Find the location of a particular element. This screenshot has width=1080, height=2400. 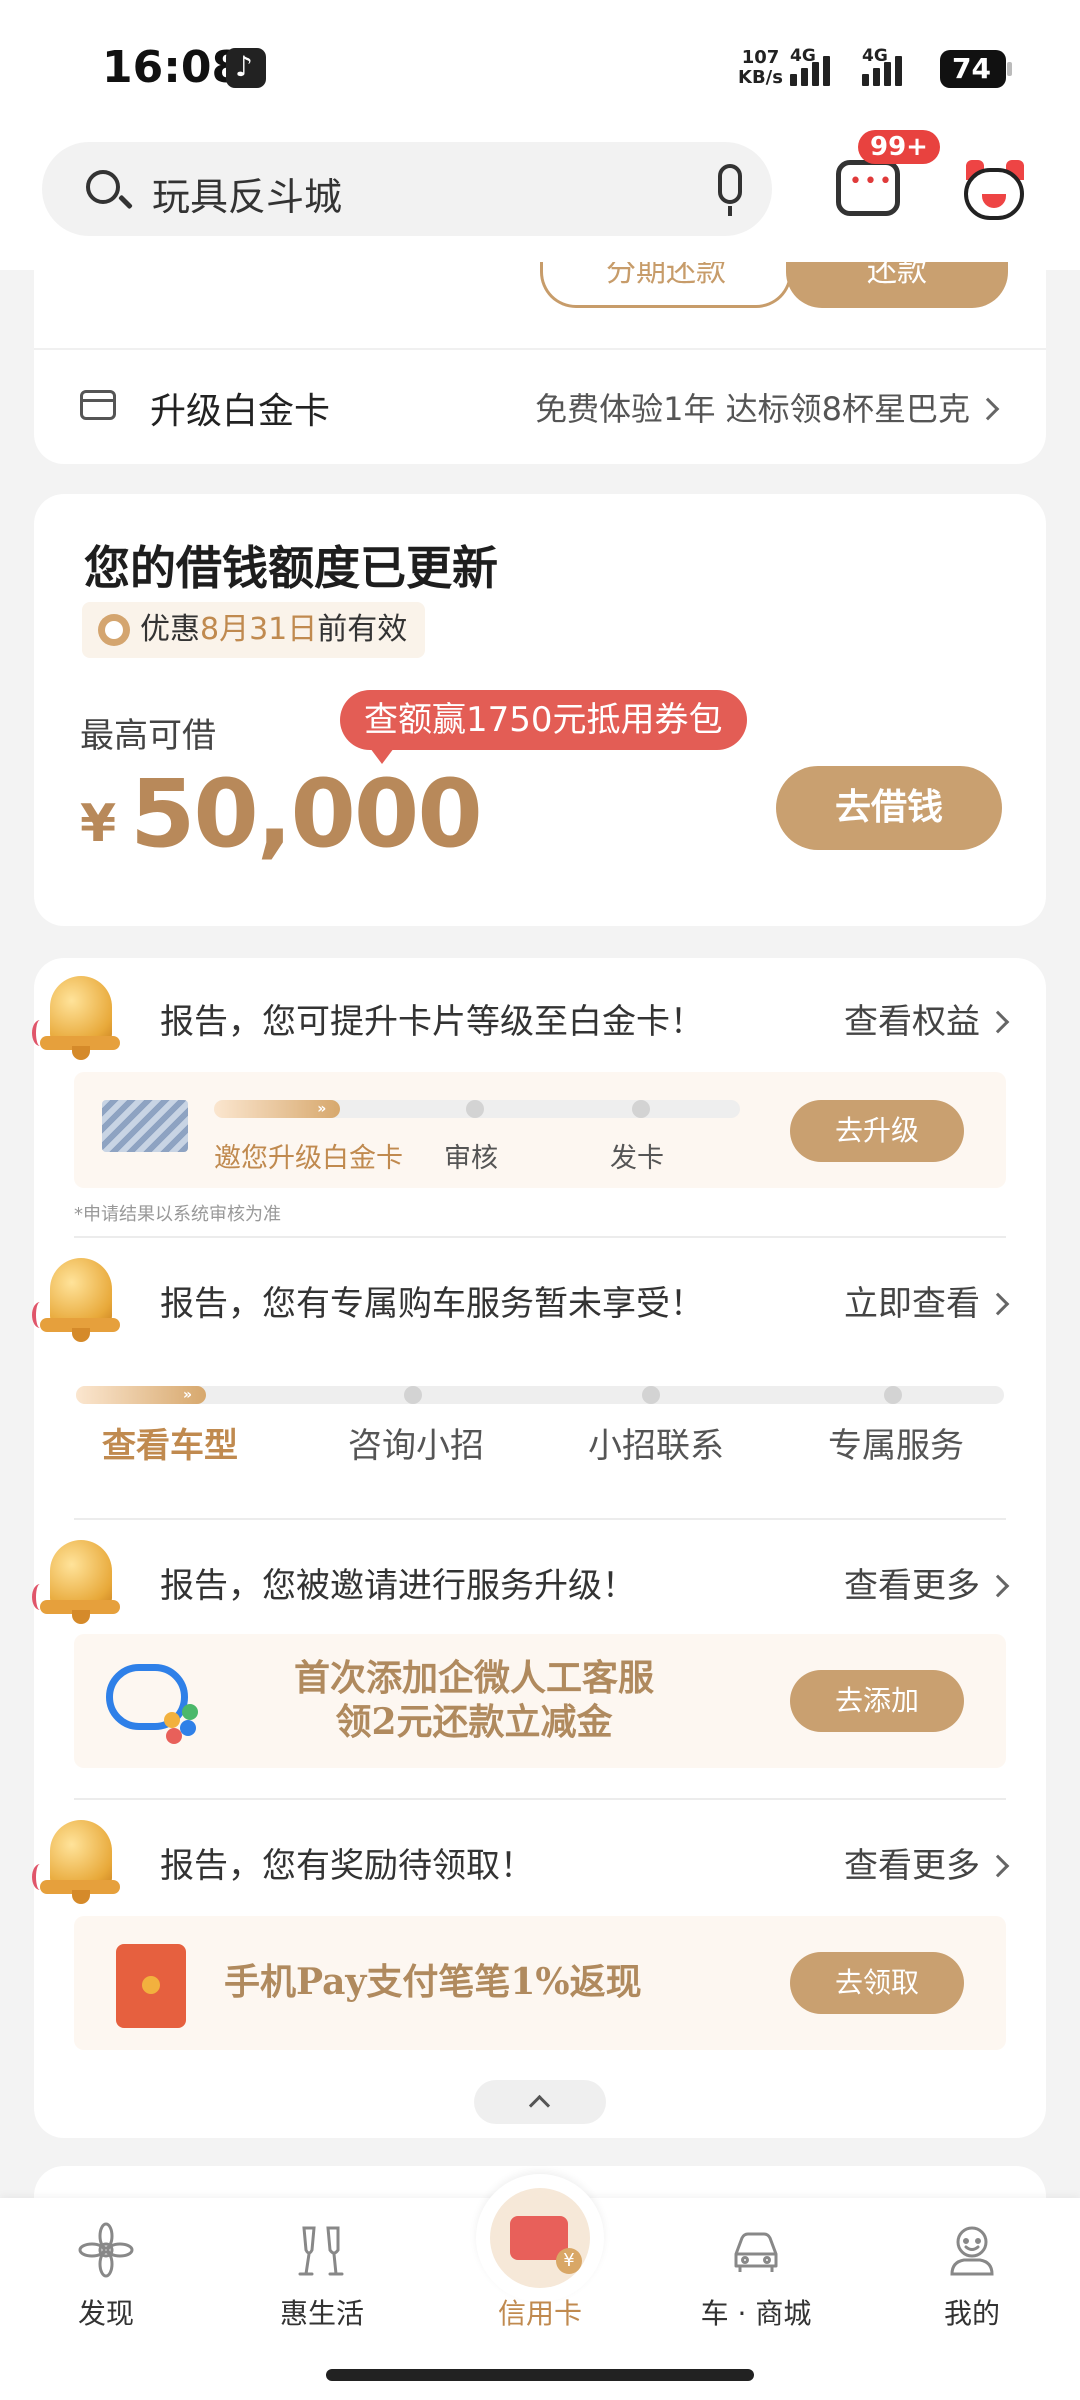

claim-button: 去领取 is located at coordinates (877, 1983).